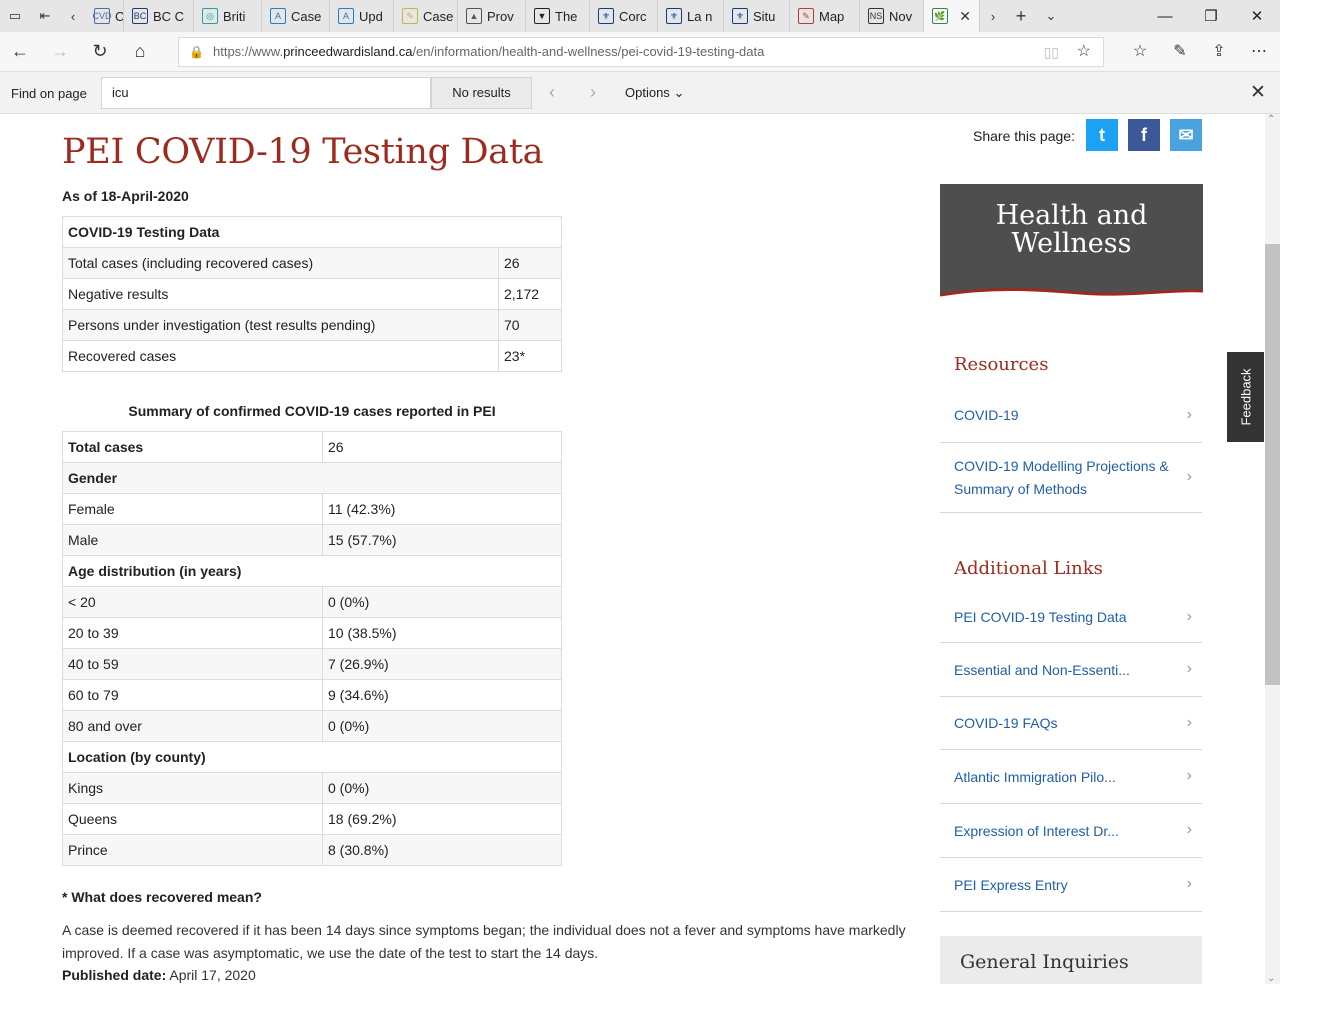 The height and width of the screenshot is (1036, 1328). I want to click on sidebar-link: Essential and Non-Essenti... ›, so click(1071, 670).